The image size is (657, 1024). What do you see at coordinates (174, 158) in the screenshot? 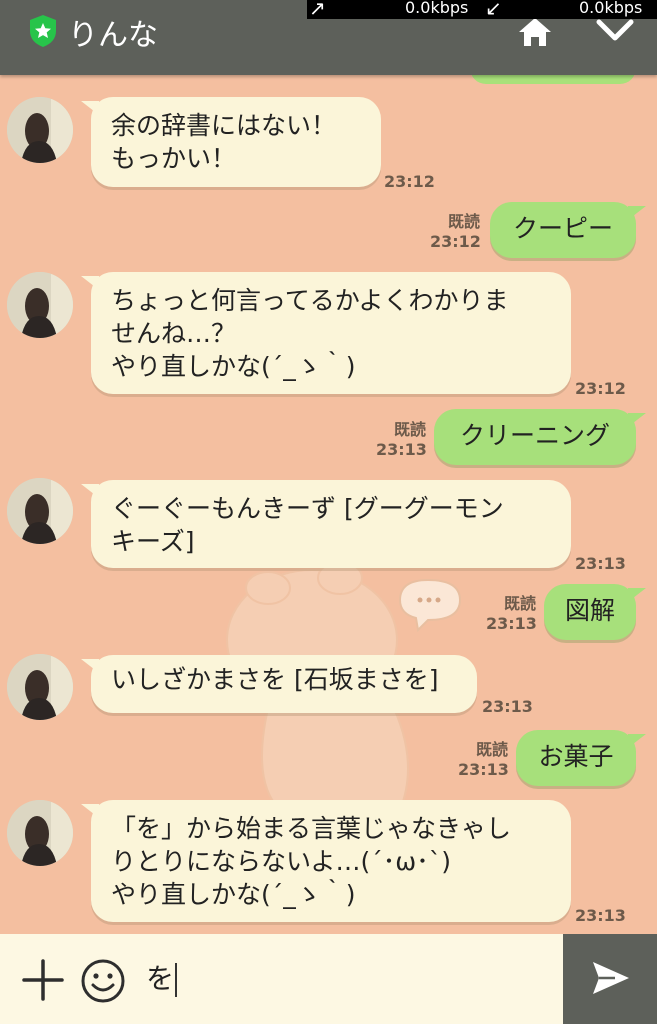
I see `message-line: もっかい！` at bounding box center [174, 158].